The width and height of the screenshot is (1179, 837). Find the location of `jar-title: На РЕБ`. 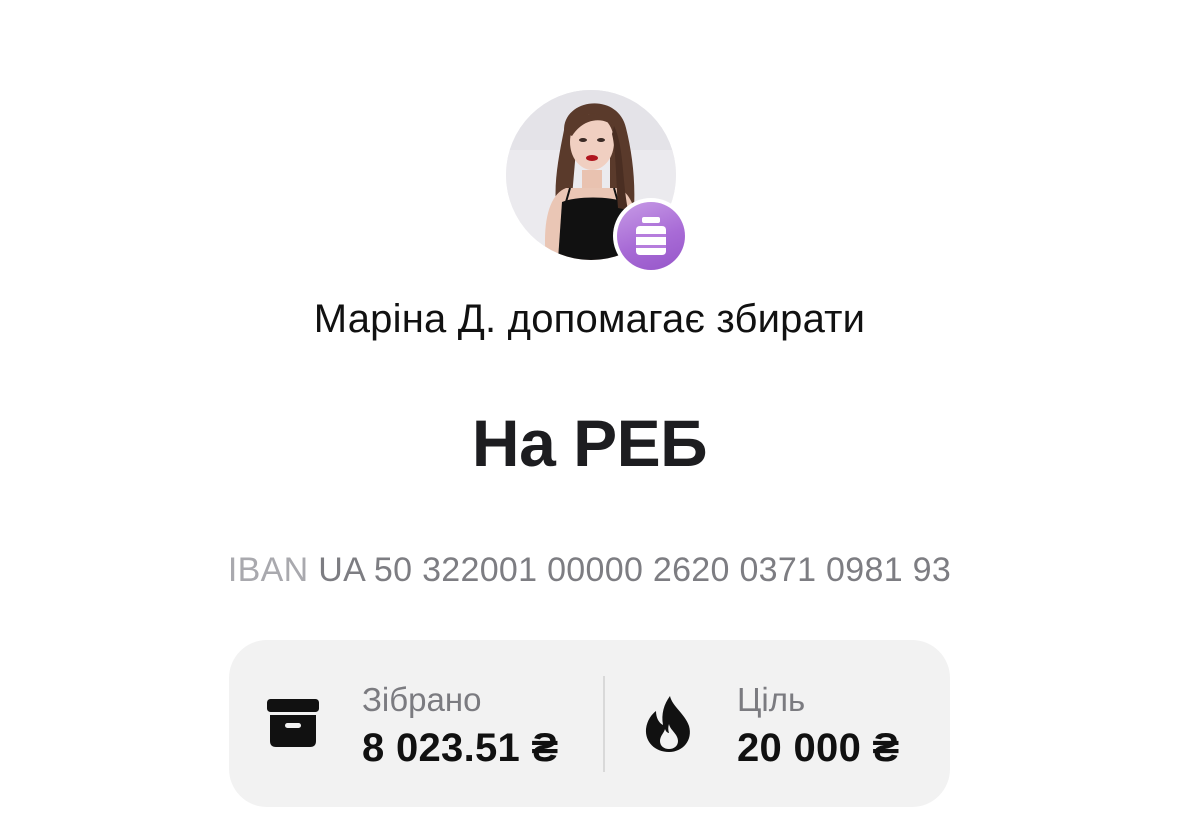

jar-title: На РЕБ is located at coordinates (589, 443).